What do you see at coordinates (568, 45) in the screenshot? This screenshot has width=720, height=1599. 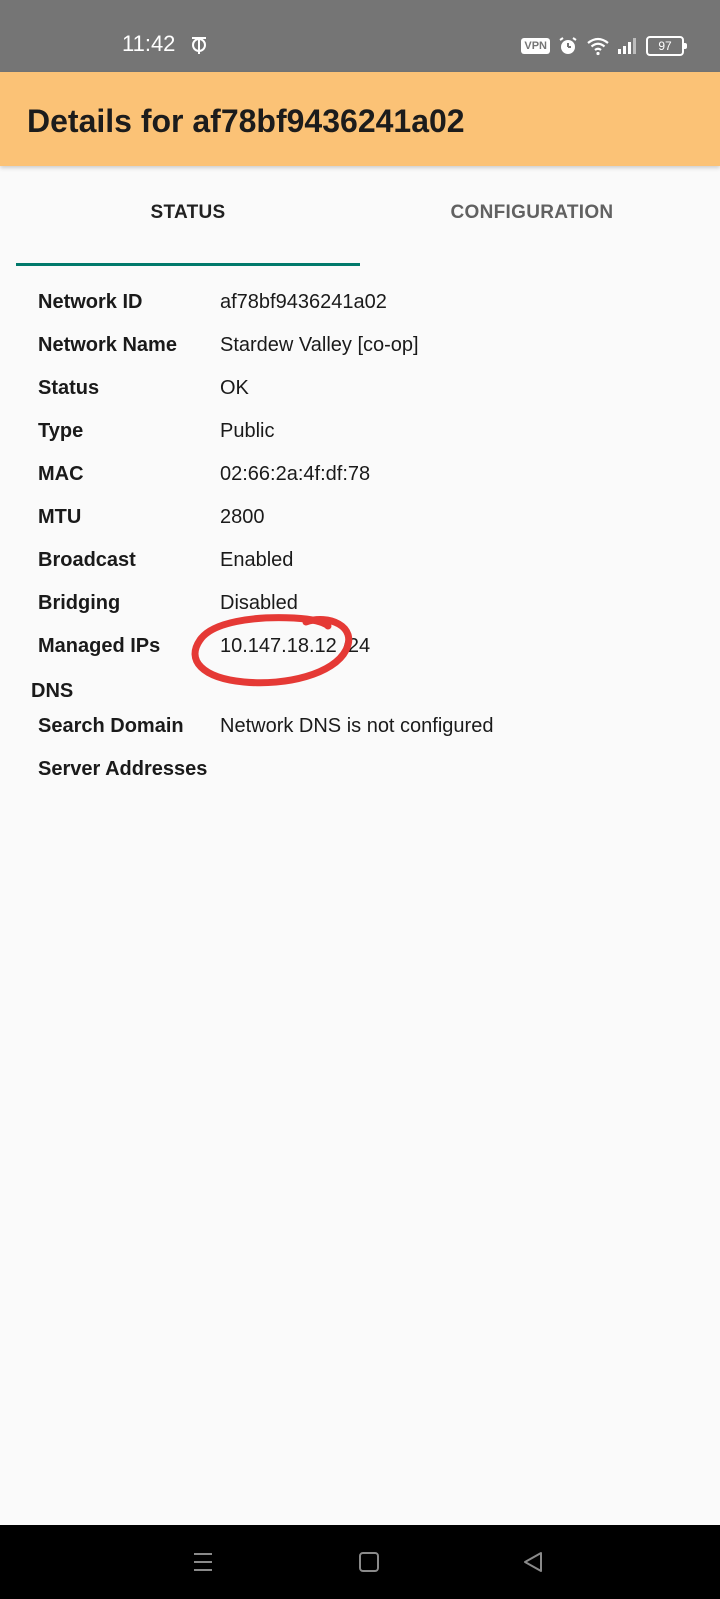 I see `alarm-icon` at bounding box center [568, 45].